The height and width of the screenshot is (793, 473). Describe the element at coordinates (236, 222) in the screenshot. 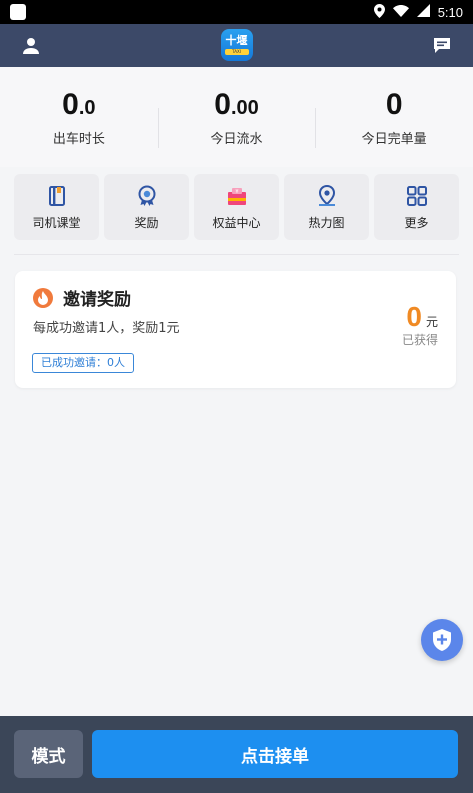

I see `menu-label: 权益中心` at that location.